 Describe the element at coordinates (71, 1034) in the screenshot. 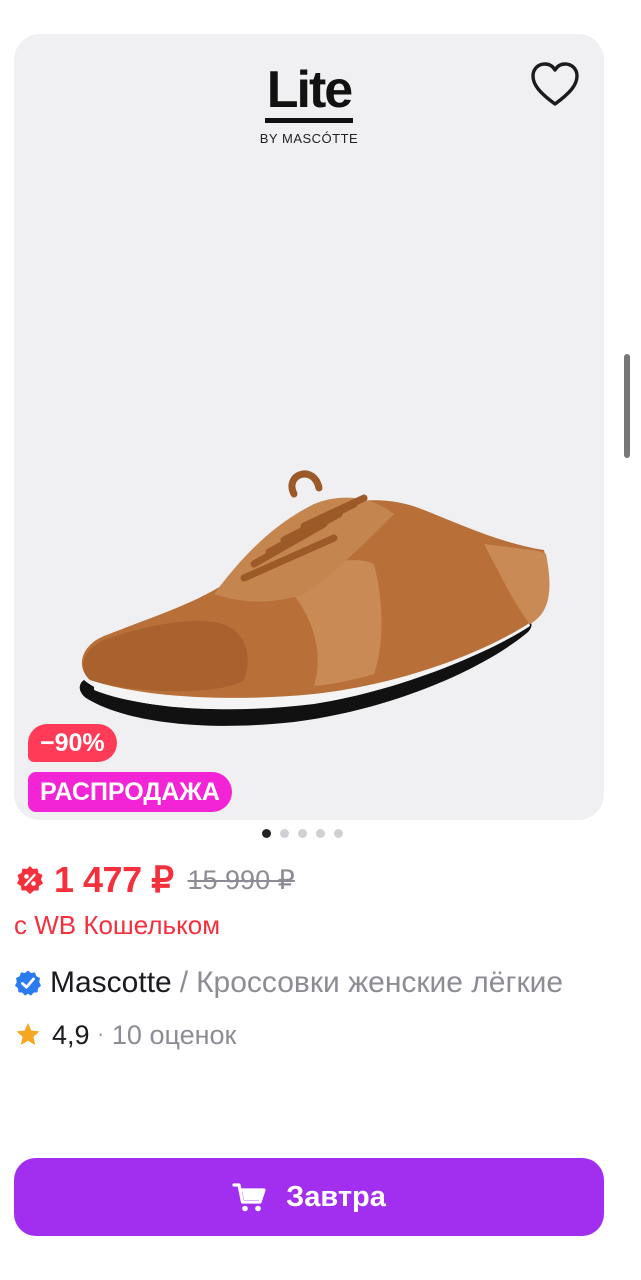

I see `rating-value: 4,9` at that location.